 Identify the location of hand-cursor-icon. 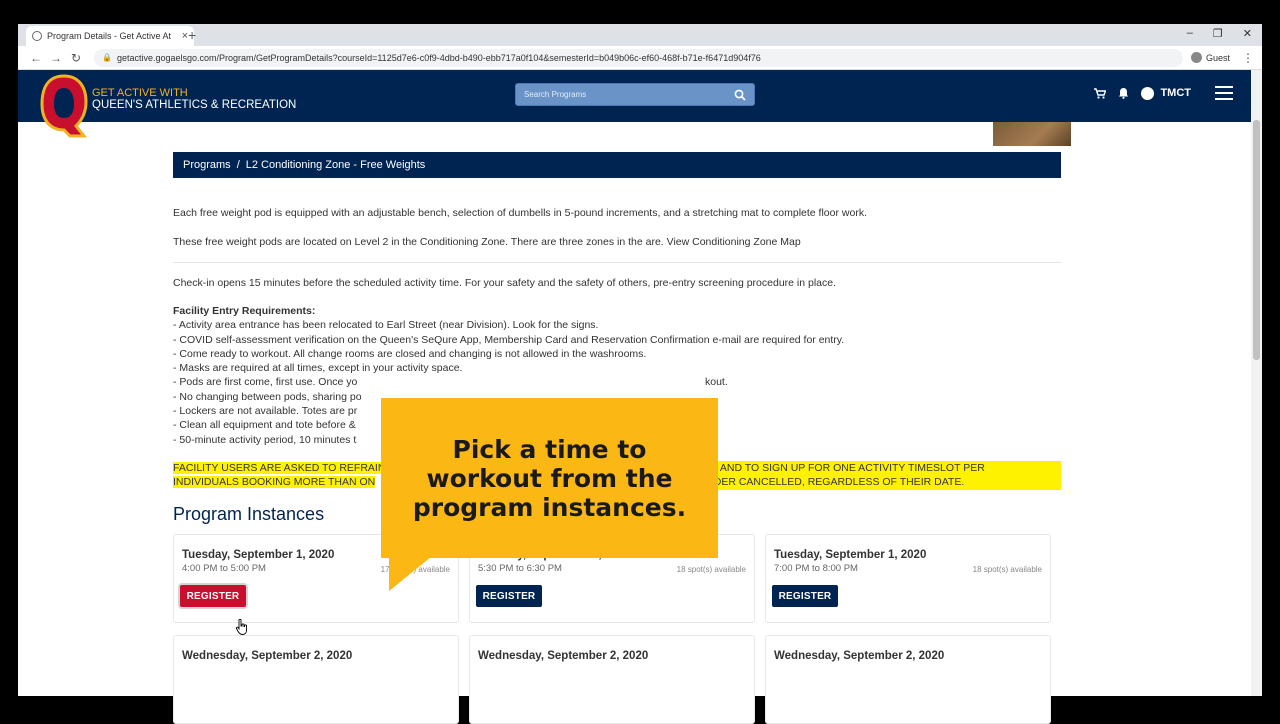
(241, 627).